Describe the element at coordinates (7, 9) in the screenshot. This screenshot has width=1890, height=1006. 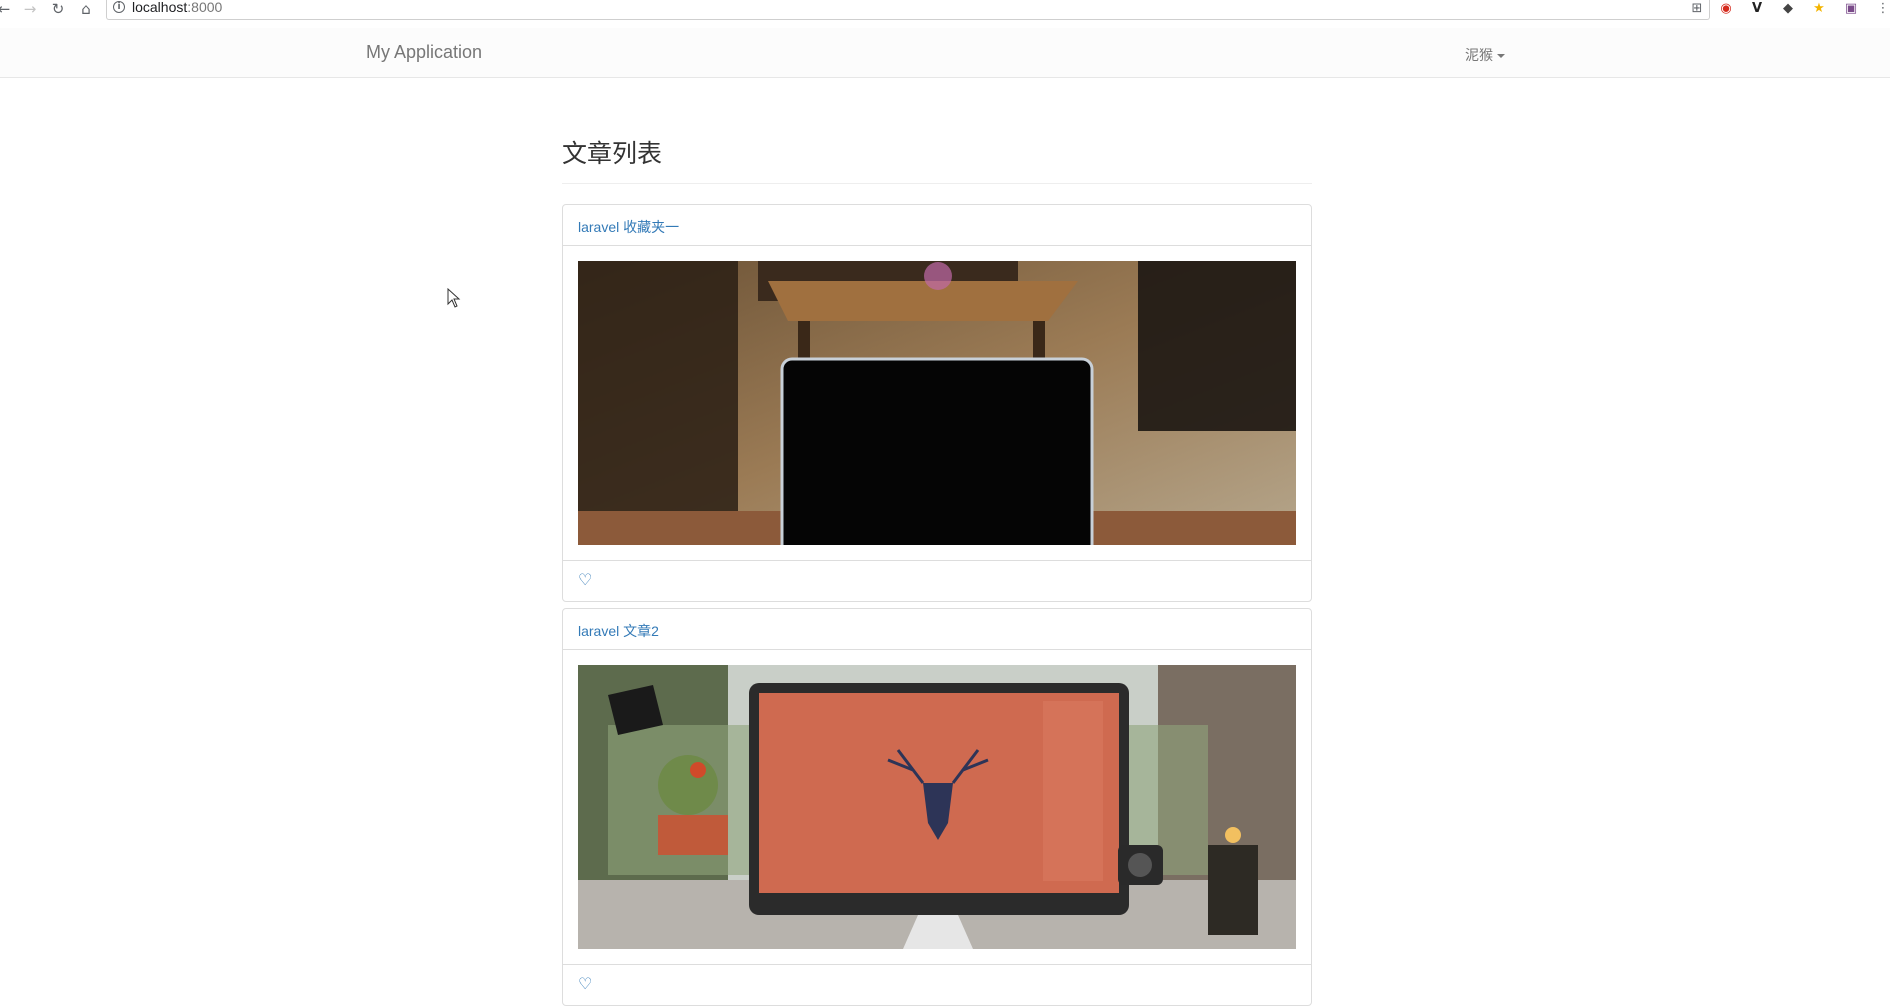
I see `back-icon: ←` at that location.